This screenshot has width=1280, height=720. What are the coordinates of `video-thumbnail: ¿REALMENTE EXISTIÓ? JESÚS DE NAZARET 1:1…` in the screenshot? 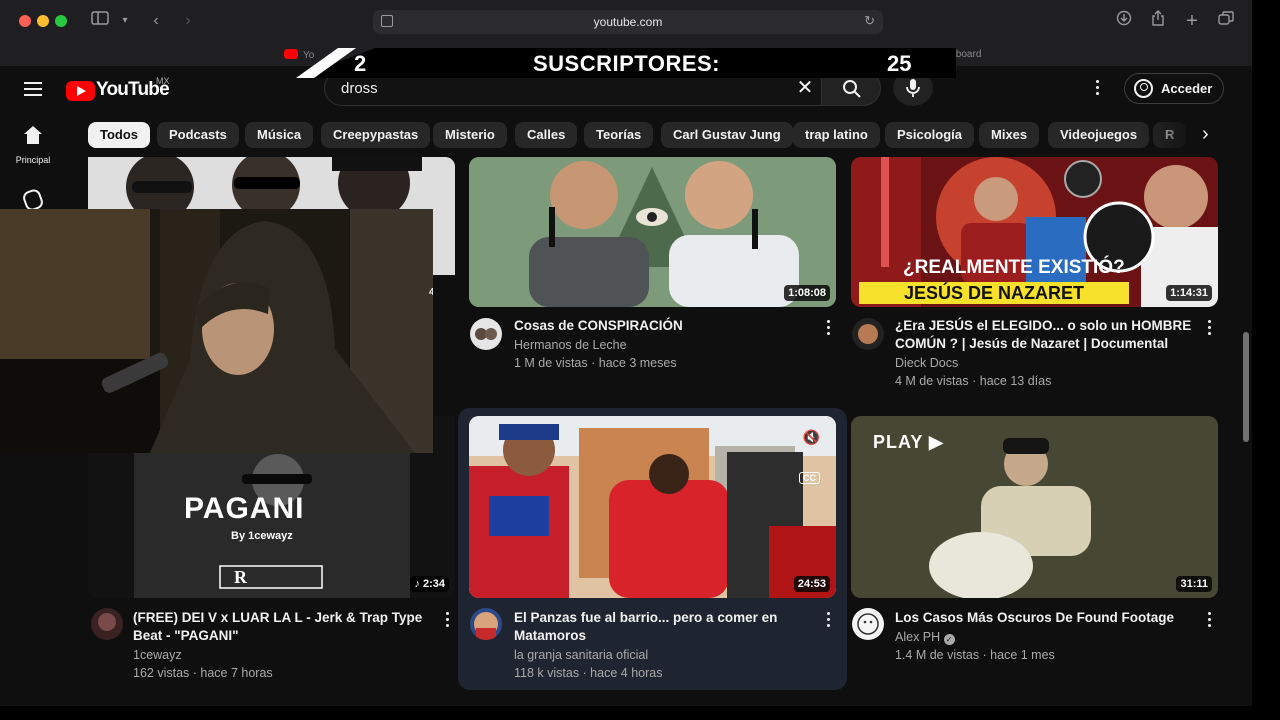 It's located at (1034, 232).